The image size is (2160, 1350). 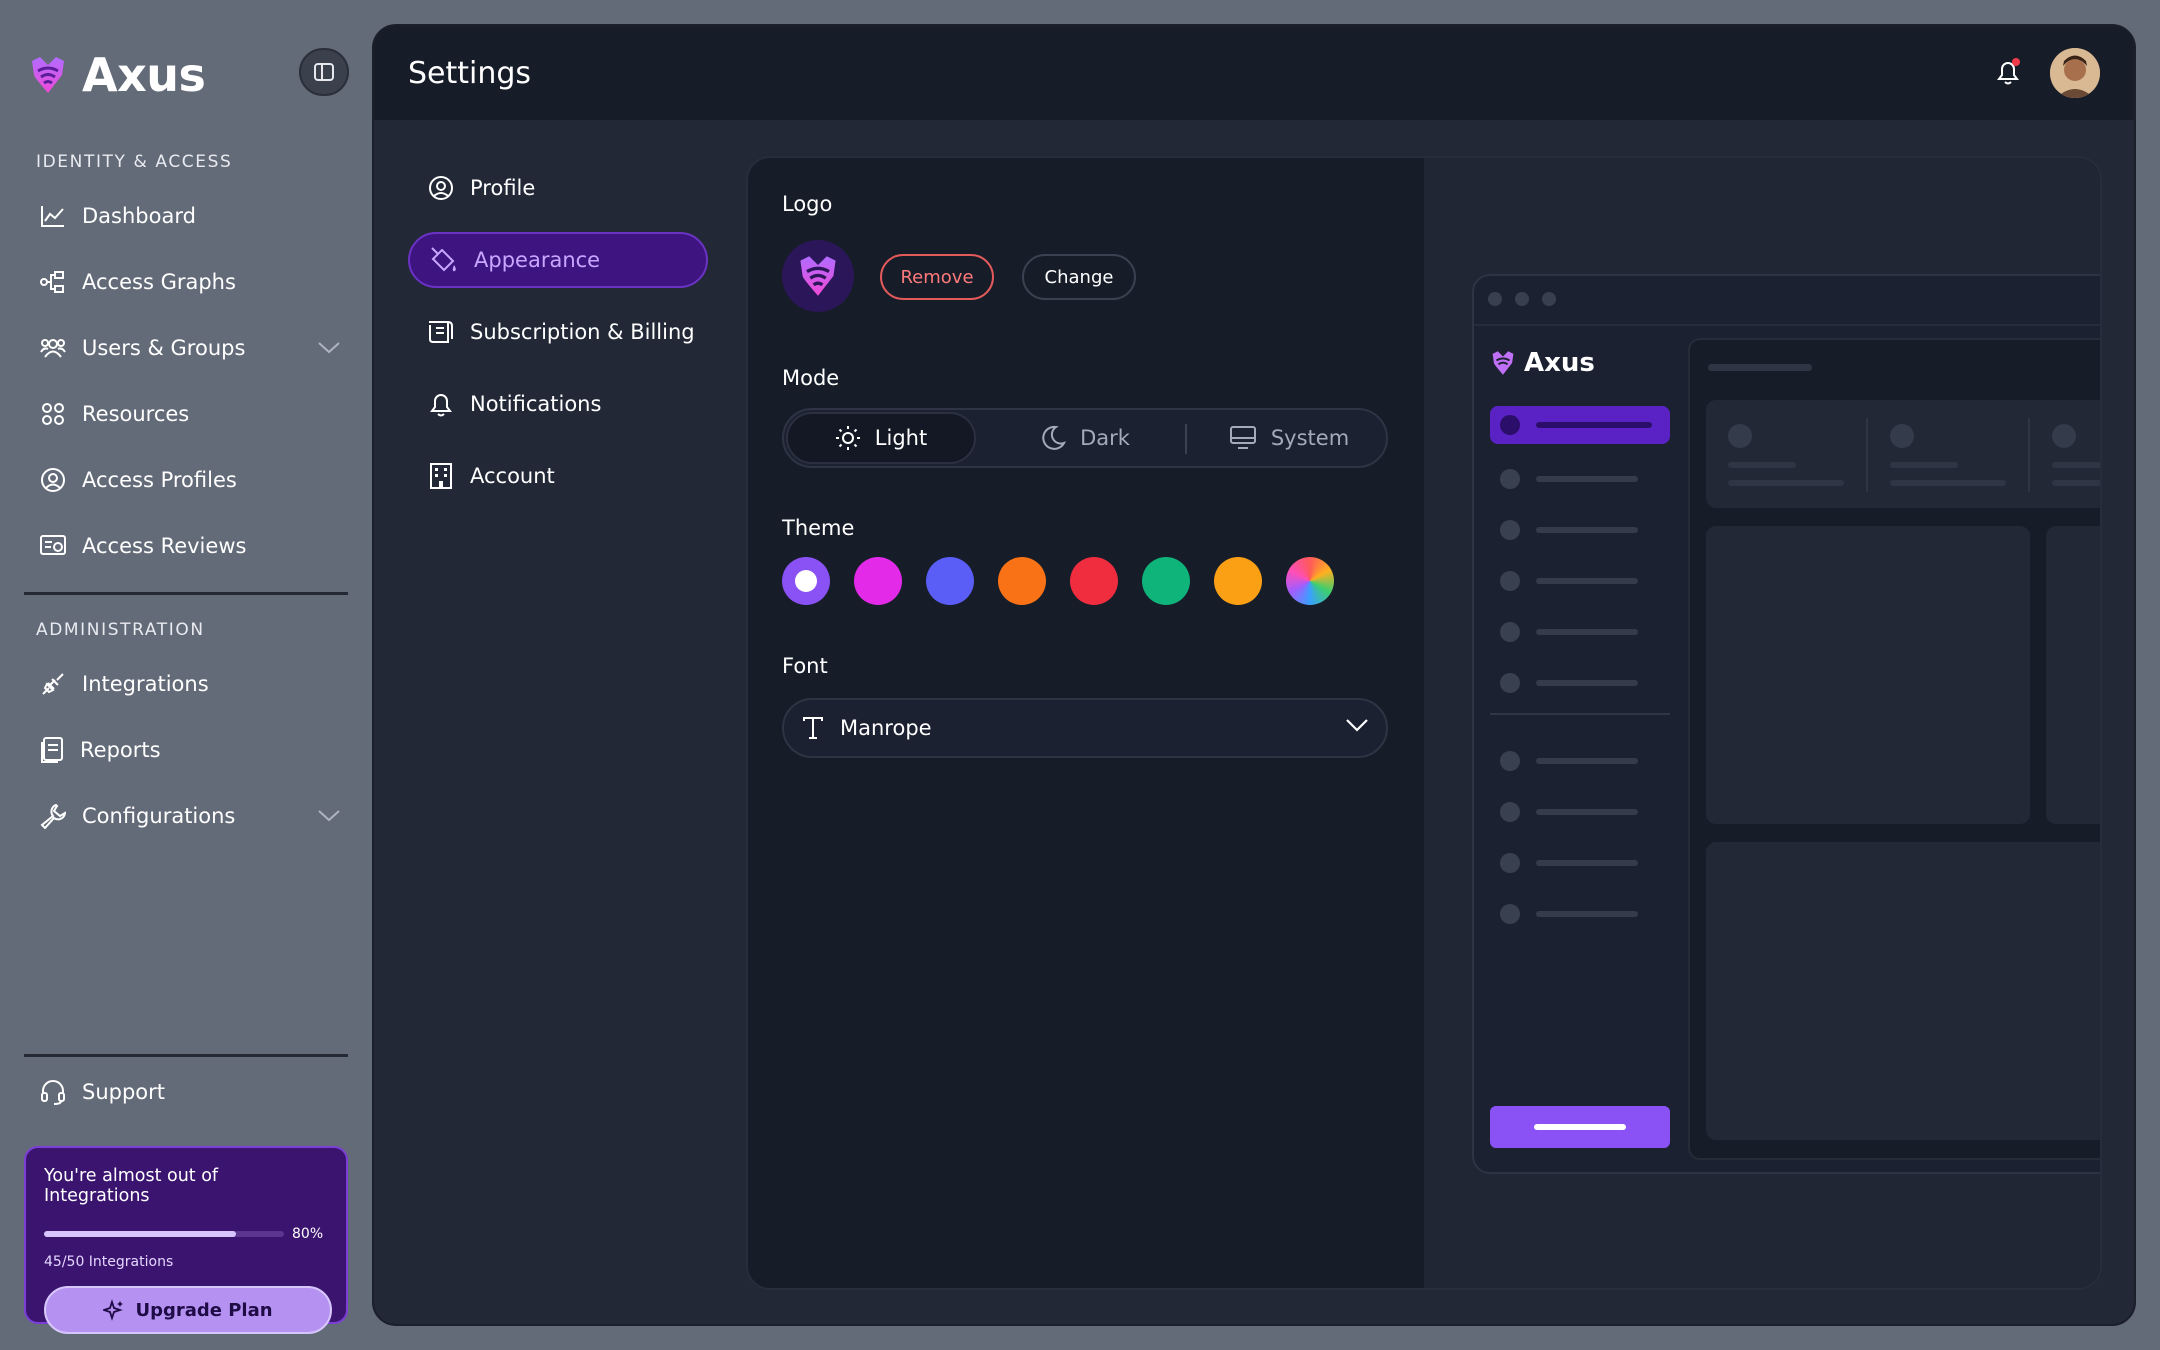 What do you see at coordinates (881, 438) in the screenshot?
I see `mode-option-light: Light` at bounding box center [881, 438].